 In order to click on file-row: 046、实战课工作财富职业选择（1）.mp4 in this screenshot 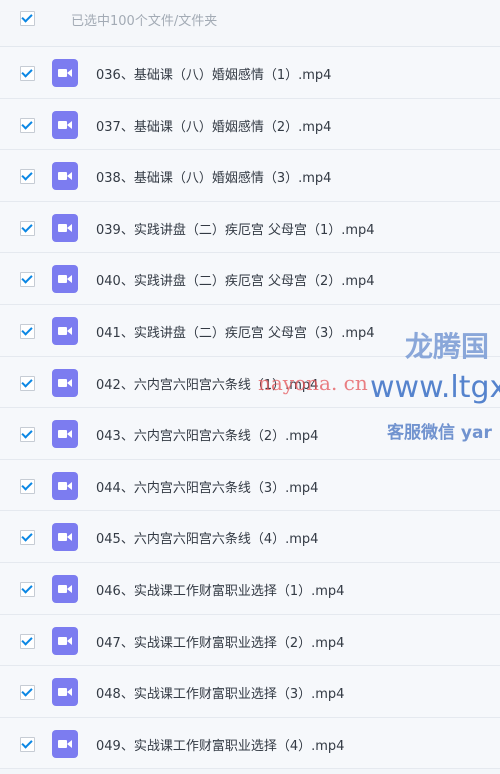, I will do `click(250, 588)`.